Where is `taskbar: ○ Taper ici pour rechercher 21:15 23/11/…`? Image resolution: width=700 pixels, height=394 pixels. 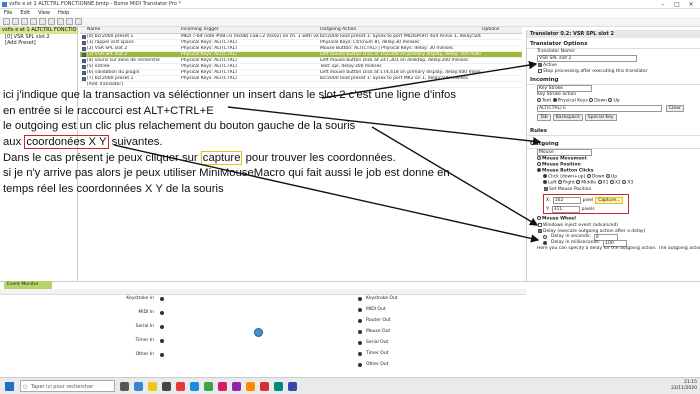 taskbar: ○ Taper ici pour rechercher 21:15 23/11/… is located at coordinates (350, 385).